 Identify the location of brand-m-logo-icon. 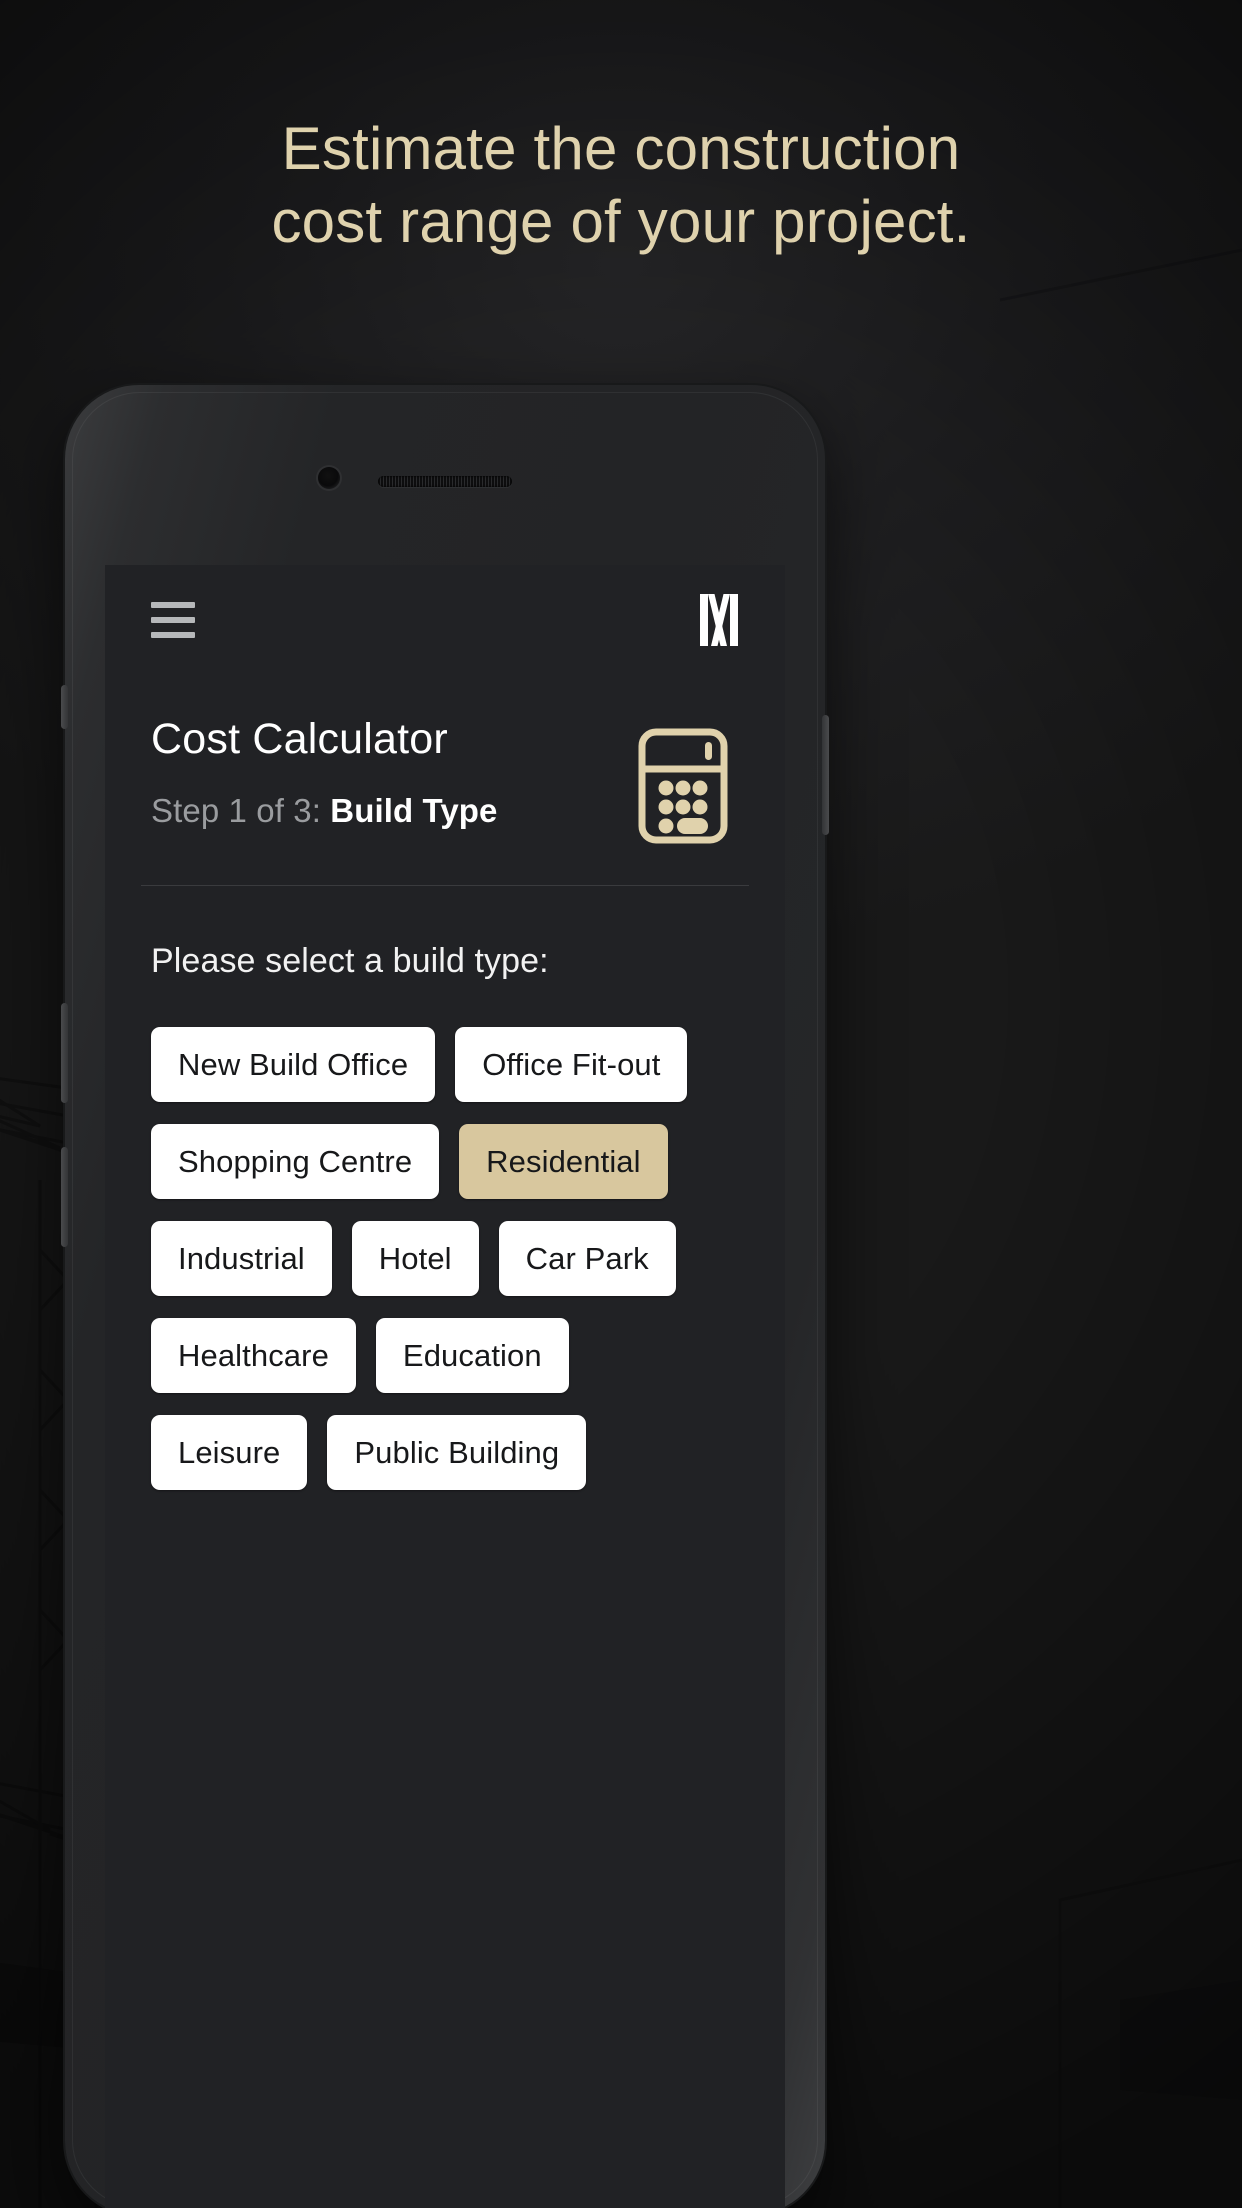
(719, 620).